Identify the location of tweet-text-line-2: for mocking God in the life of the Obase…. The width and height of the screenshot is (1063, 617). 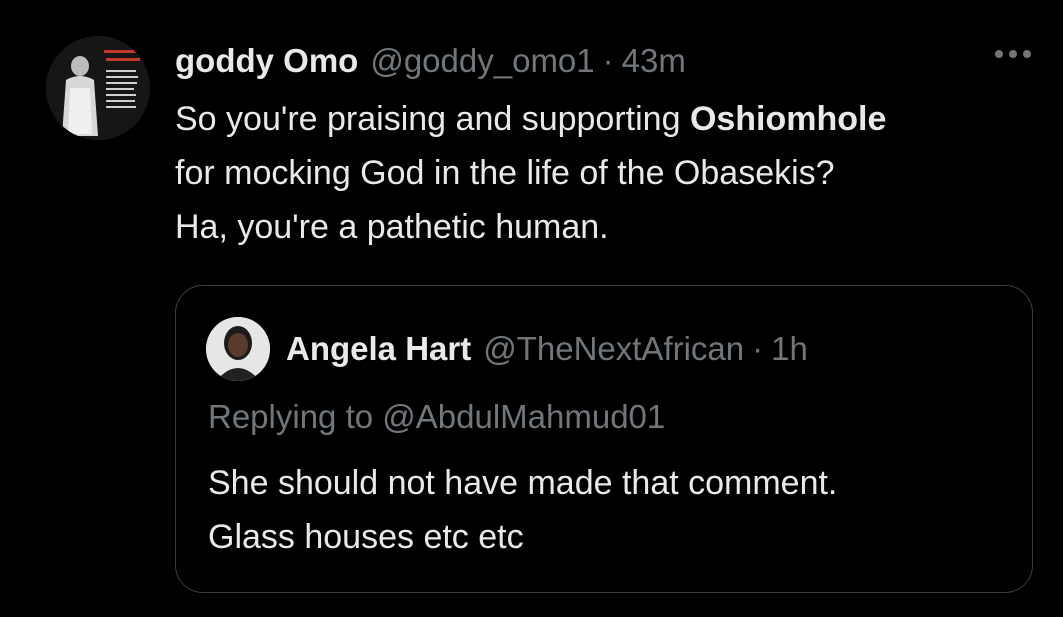
(505, 173).